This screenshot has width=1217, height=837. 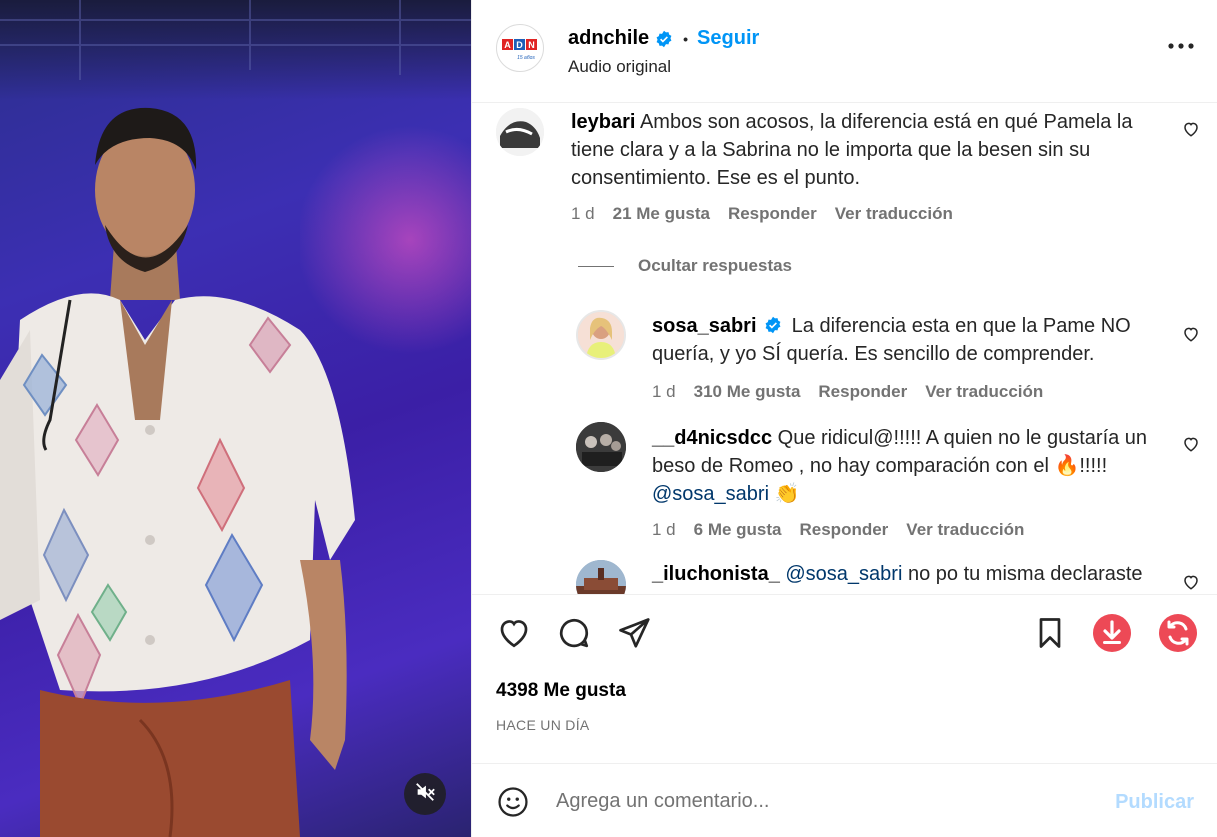 I want to click on emoji-icon, so click(x=513, y=805).